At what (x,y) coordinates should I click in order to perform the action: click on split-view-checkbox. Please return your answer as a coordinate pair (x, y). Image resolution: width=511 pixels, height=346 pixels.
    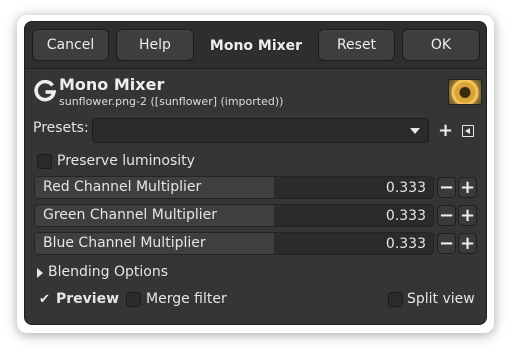
    Looking at the image, I should click on (395, 299).